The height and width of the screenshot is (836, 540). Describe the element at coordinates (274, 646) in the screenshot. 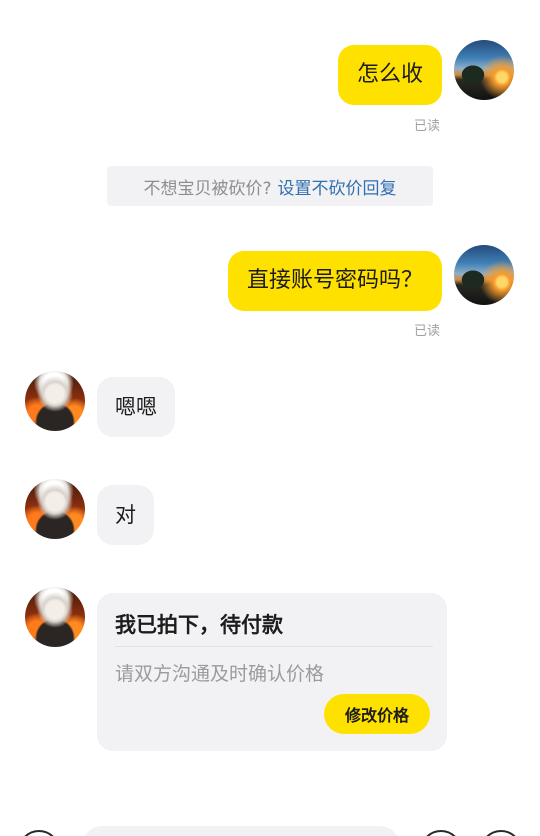

I see `card-divider` at that location.